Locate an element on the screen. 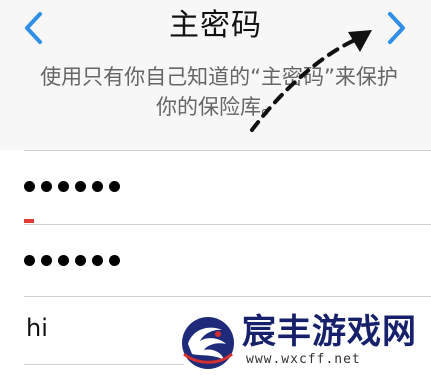  master-password-field is located at coordinates (214, 186).